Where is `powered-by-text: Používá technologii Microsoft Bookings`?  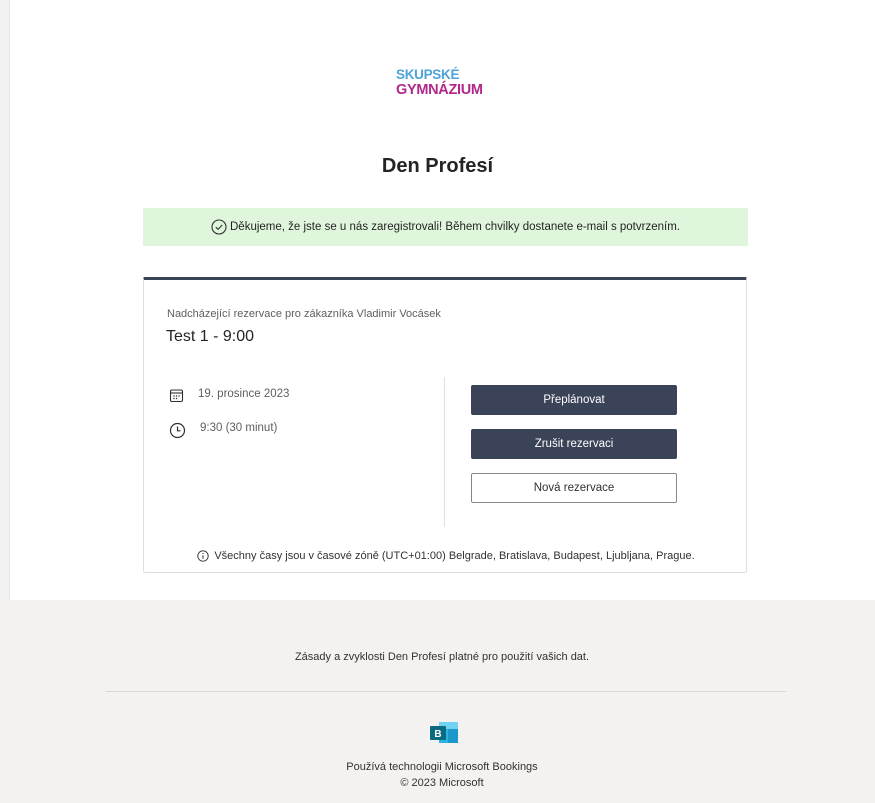 powered-by-text: Používá technologii Microsoft Bookings is located at coordinates (442, 767).